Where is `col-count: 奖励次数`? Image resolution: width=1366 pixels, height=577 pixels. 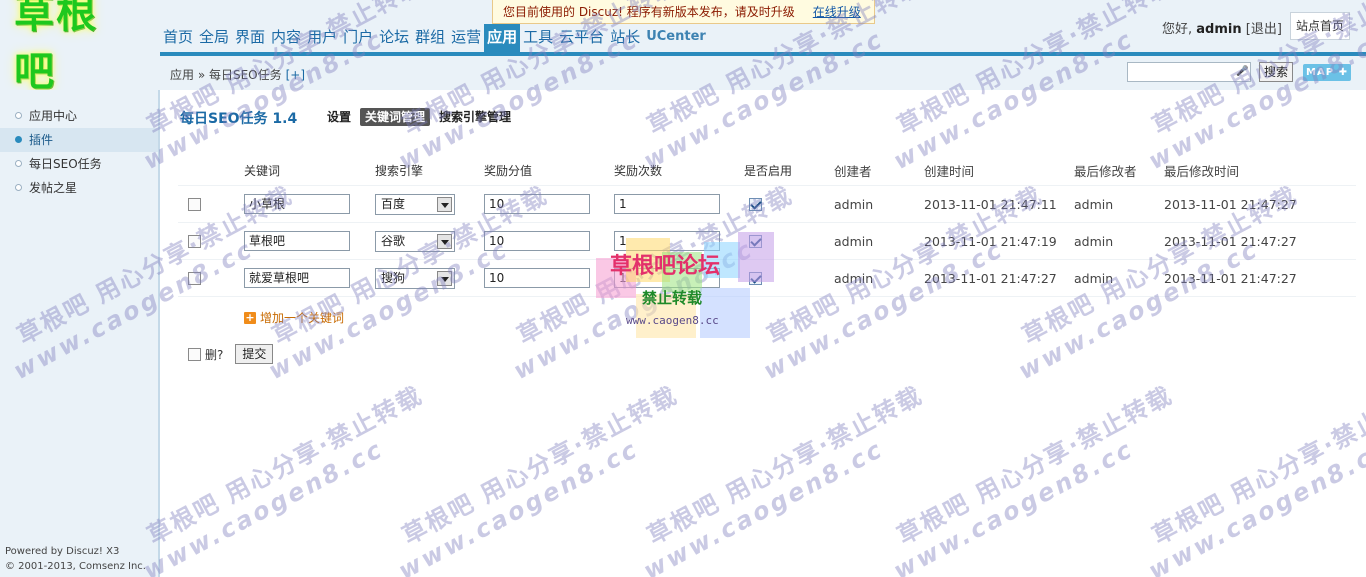 col-count: 奖励次数 is located at coordinates (638, 171).